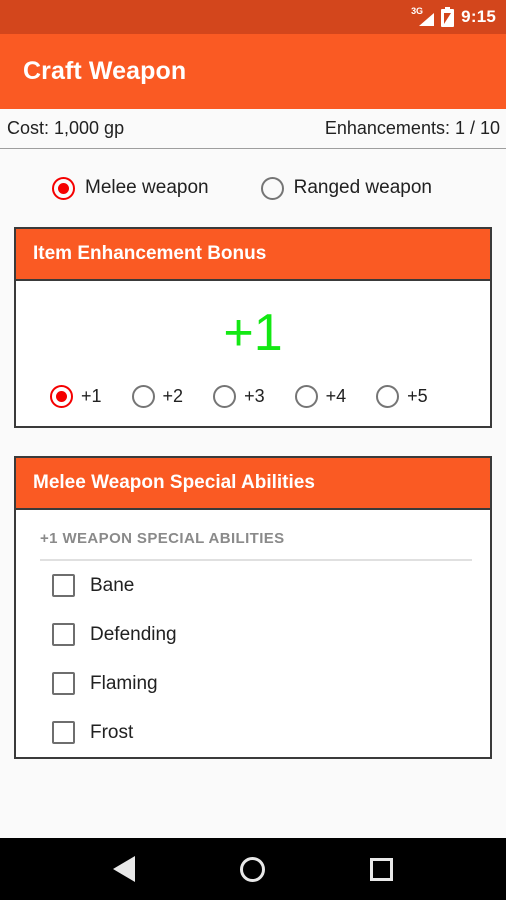 The width and height of the screenshot is (506, 900). What do you see at coordinates (162, 538) in the screenshot?
I see `special-abilities-section-label: +1 WEAPON SPECIAL ABILITIES` at bounding box center [162, 538].